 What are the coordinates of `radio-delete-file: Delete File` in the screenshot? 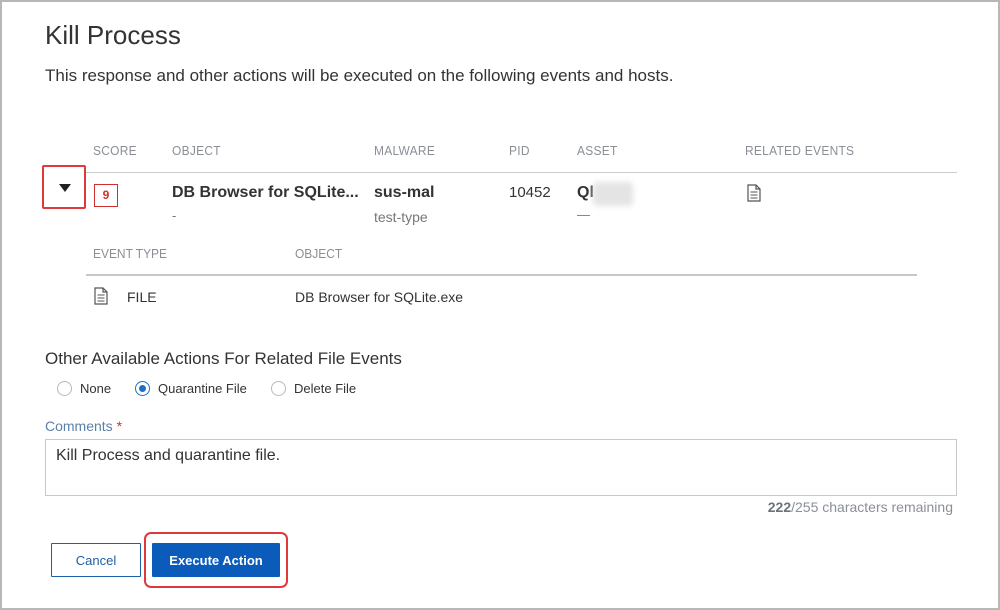 It's located at (313, 388).